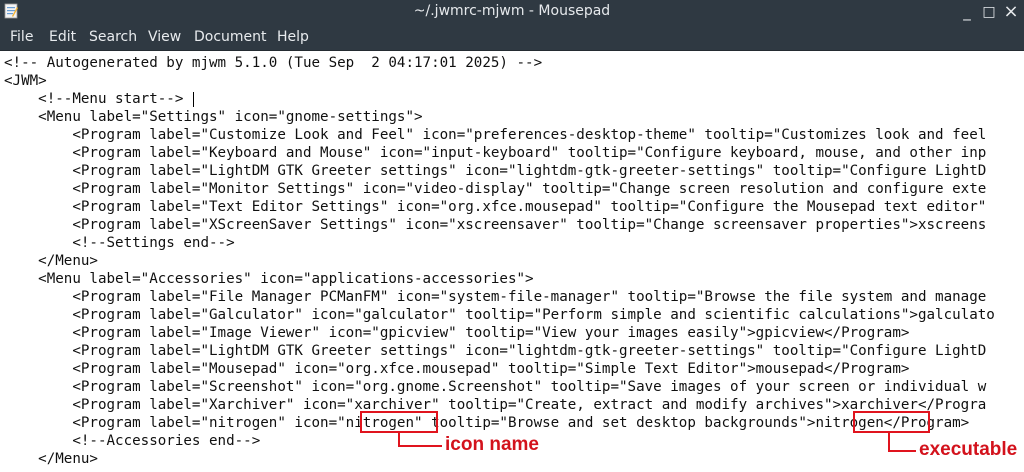  I want to click on code-line: <!--Settings end-->, so click(119, 243).